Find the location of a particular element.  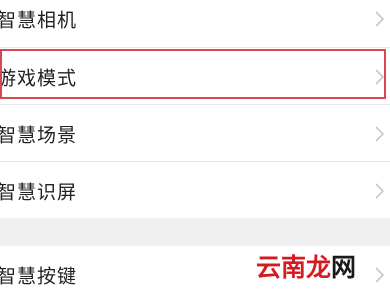

section-gap is located at coordinates (195, 232).